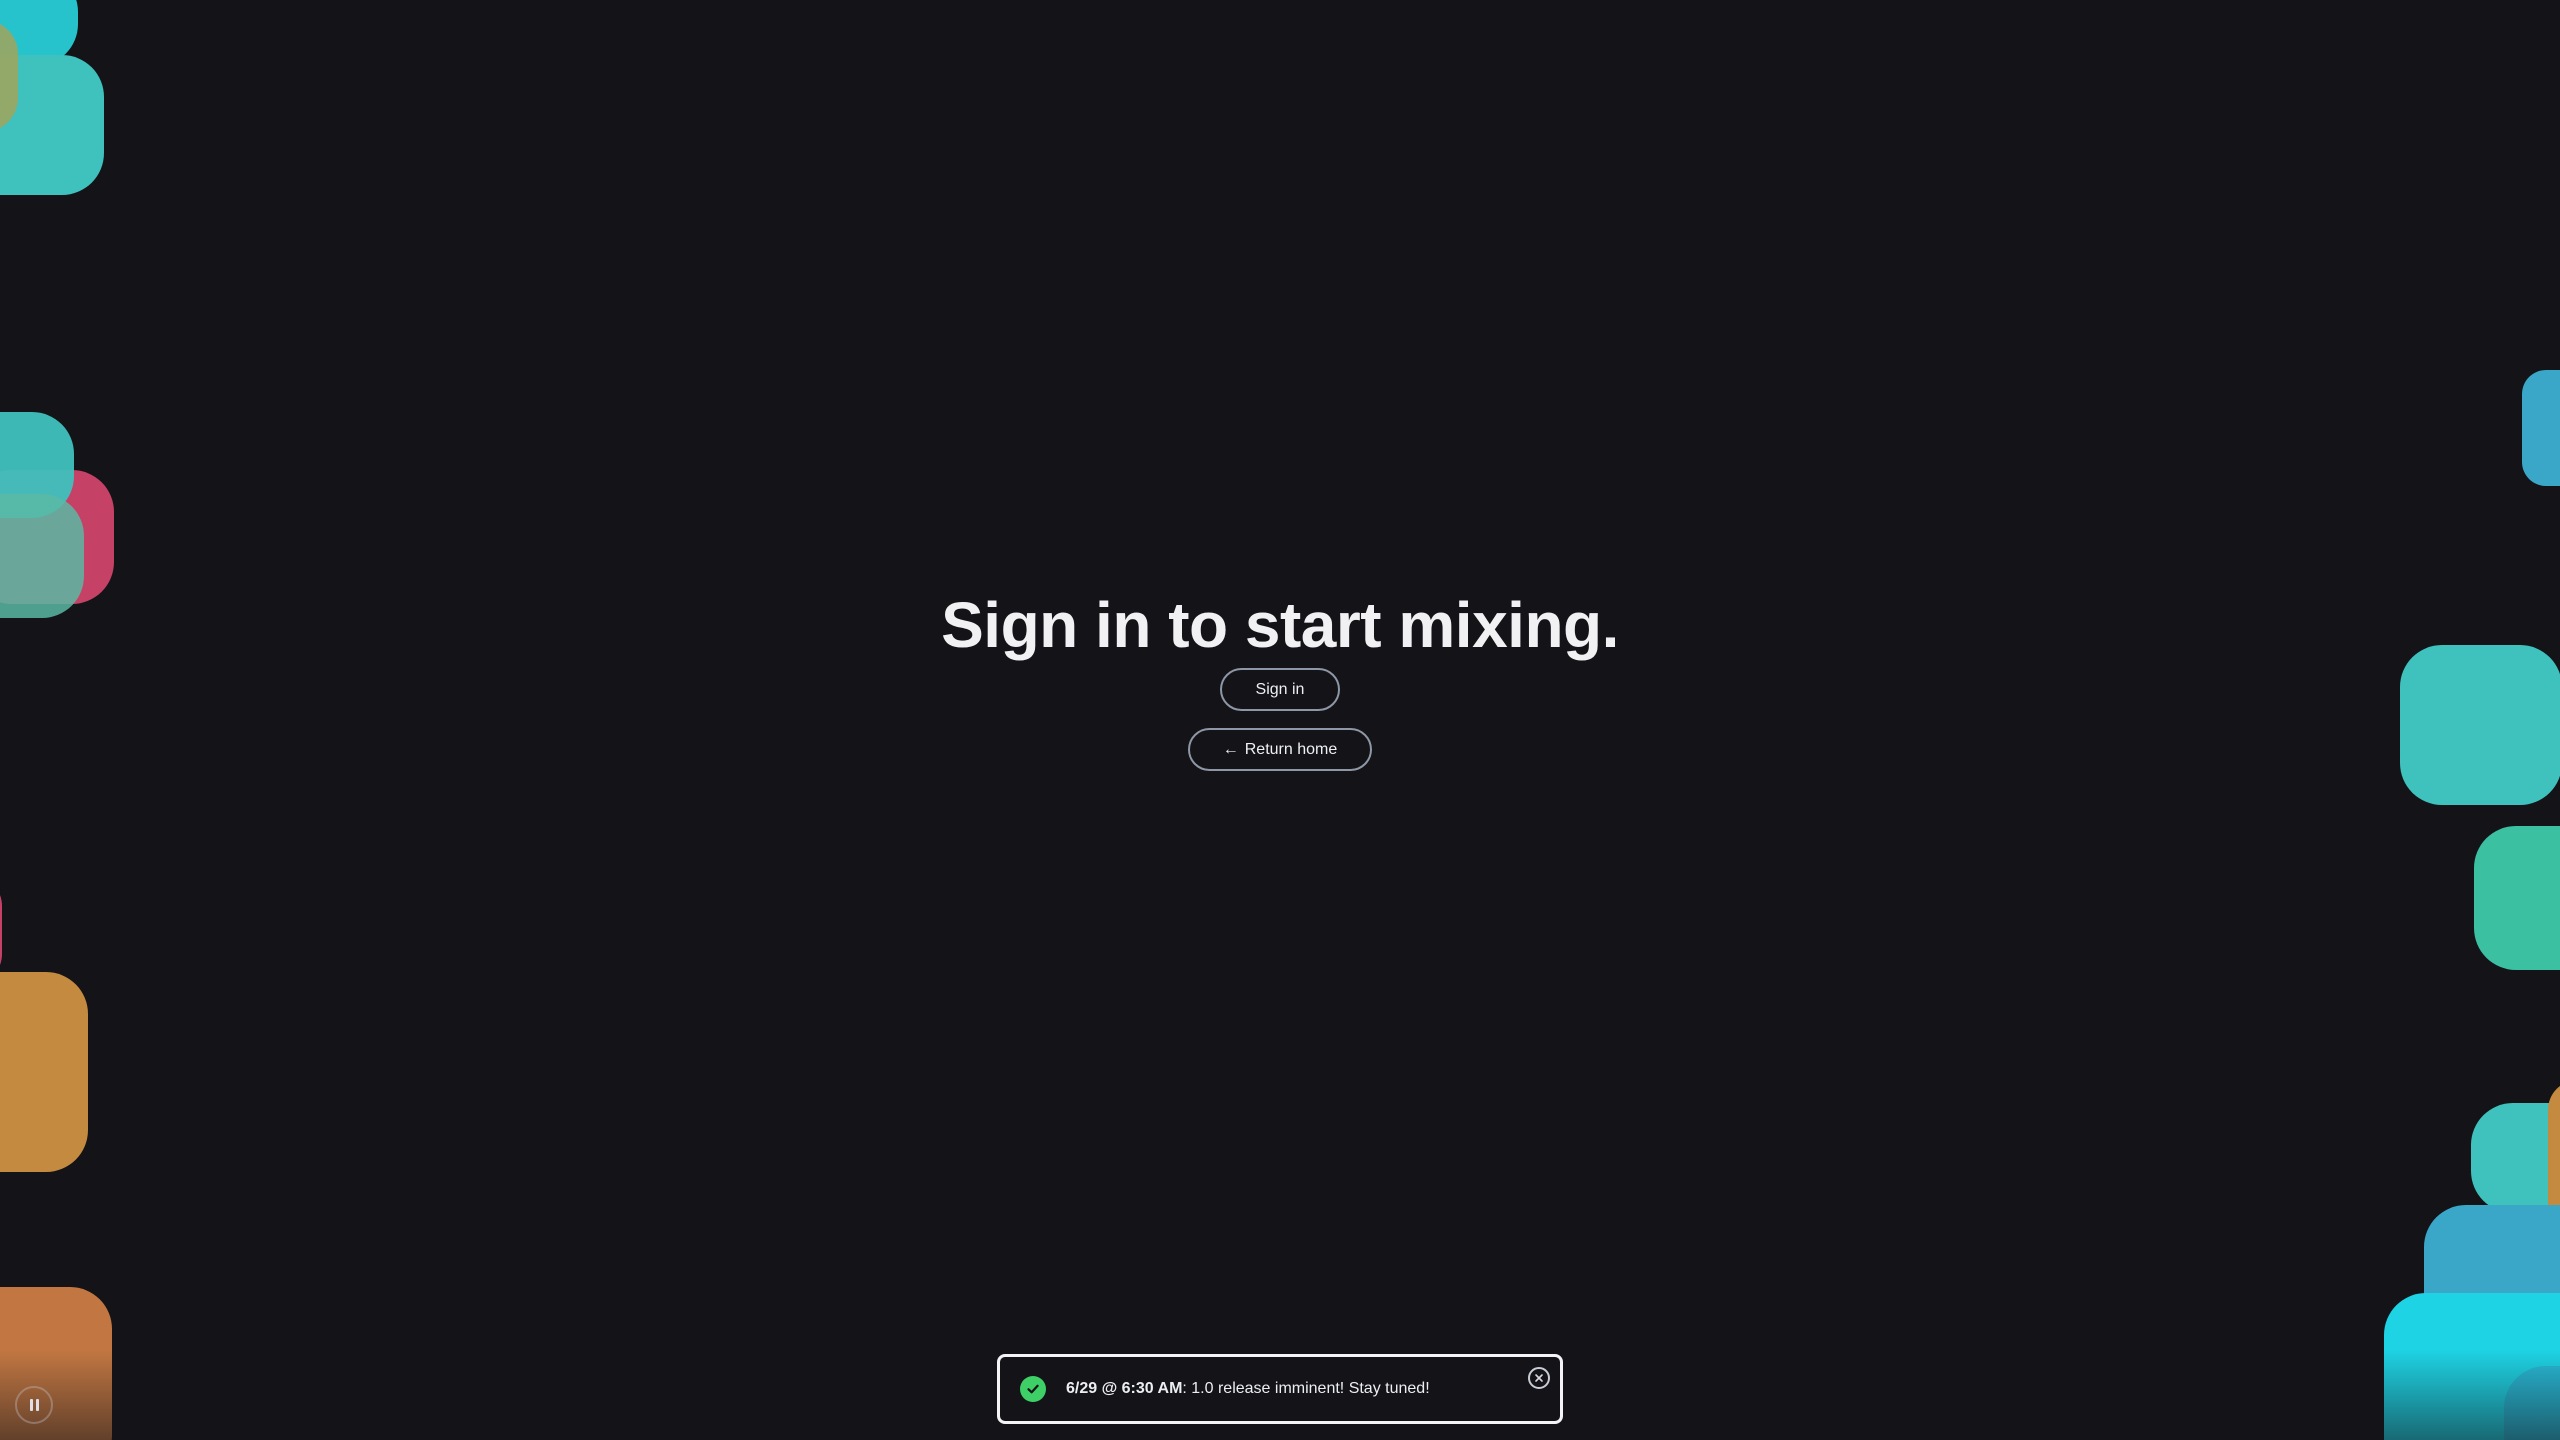  Describe the element at coordinates (1539, 1378) in the screenshot. I see `close-icon` at that location.